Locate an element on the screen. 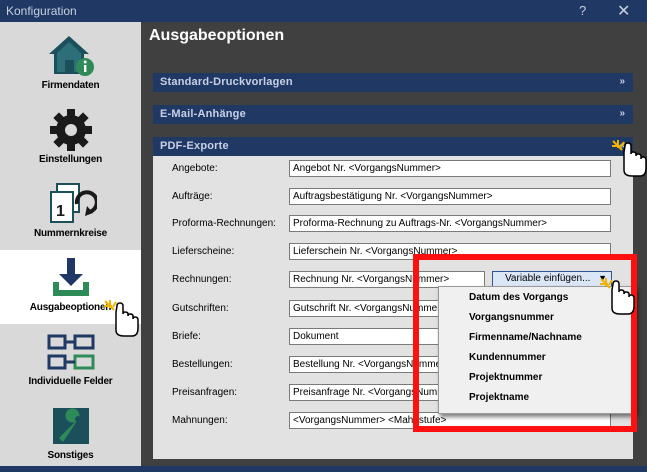 This screenshot has height=472, width=647. label-rechnungen: Rechnungen: is located at coordinates (202, 279).